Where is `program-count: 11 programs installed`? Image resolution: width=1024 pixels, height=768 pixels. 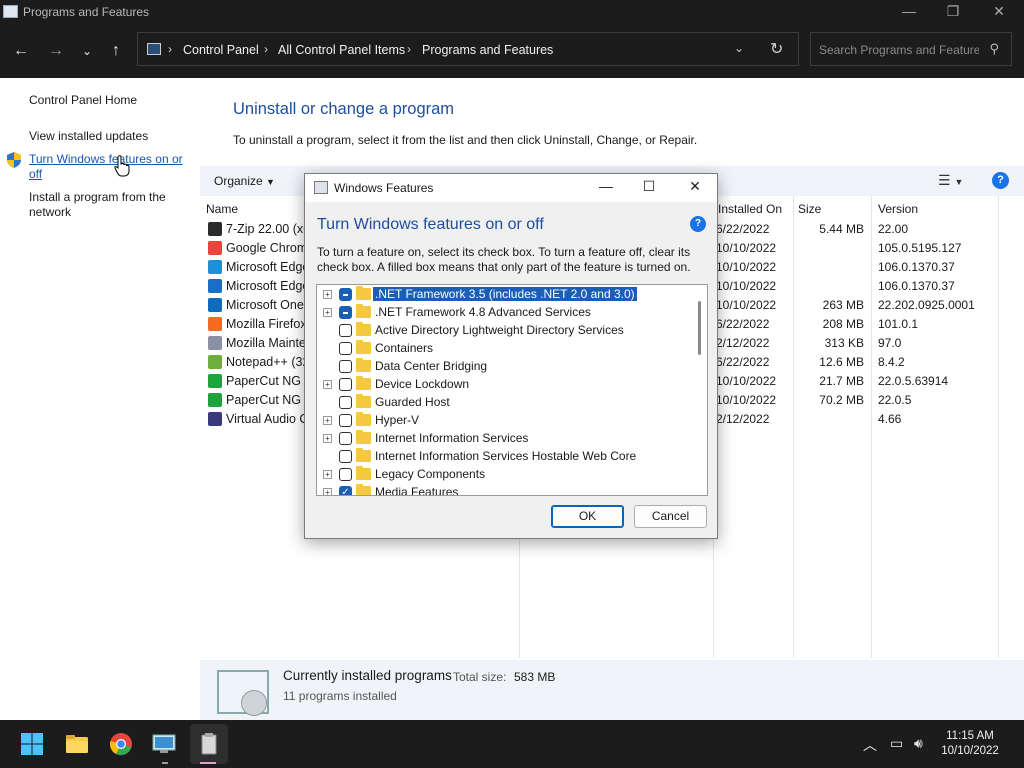 program-count: 11 programs installed is located at coordinates (340, 696).